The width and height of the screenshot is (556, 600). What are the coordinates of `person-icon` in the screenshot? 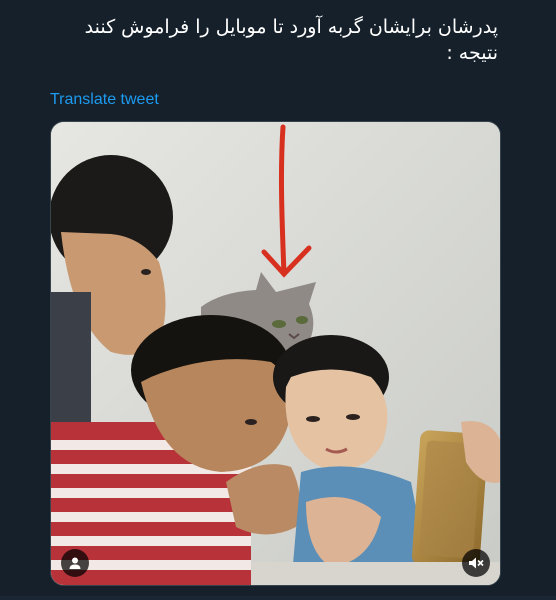 It's located at (75, 563).